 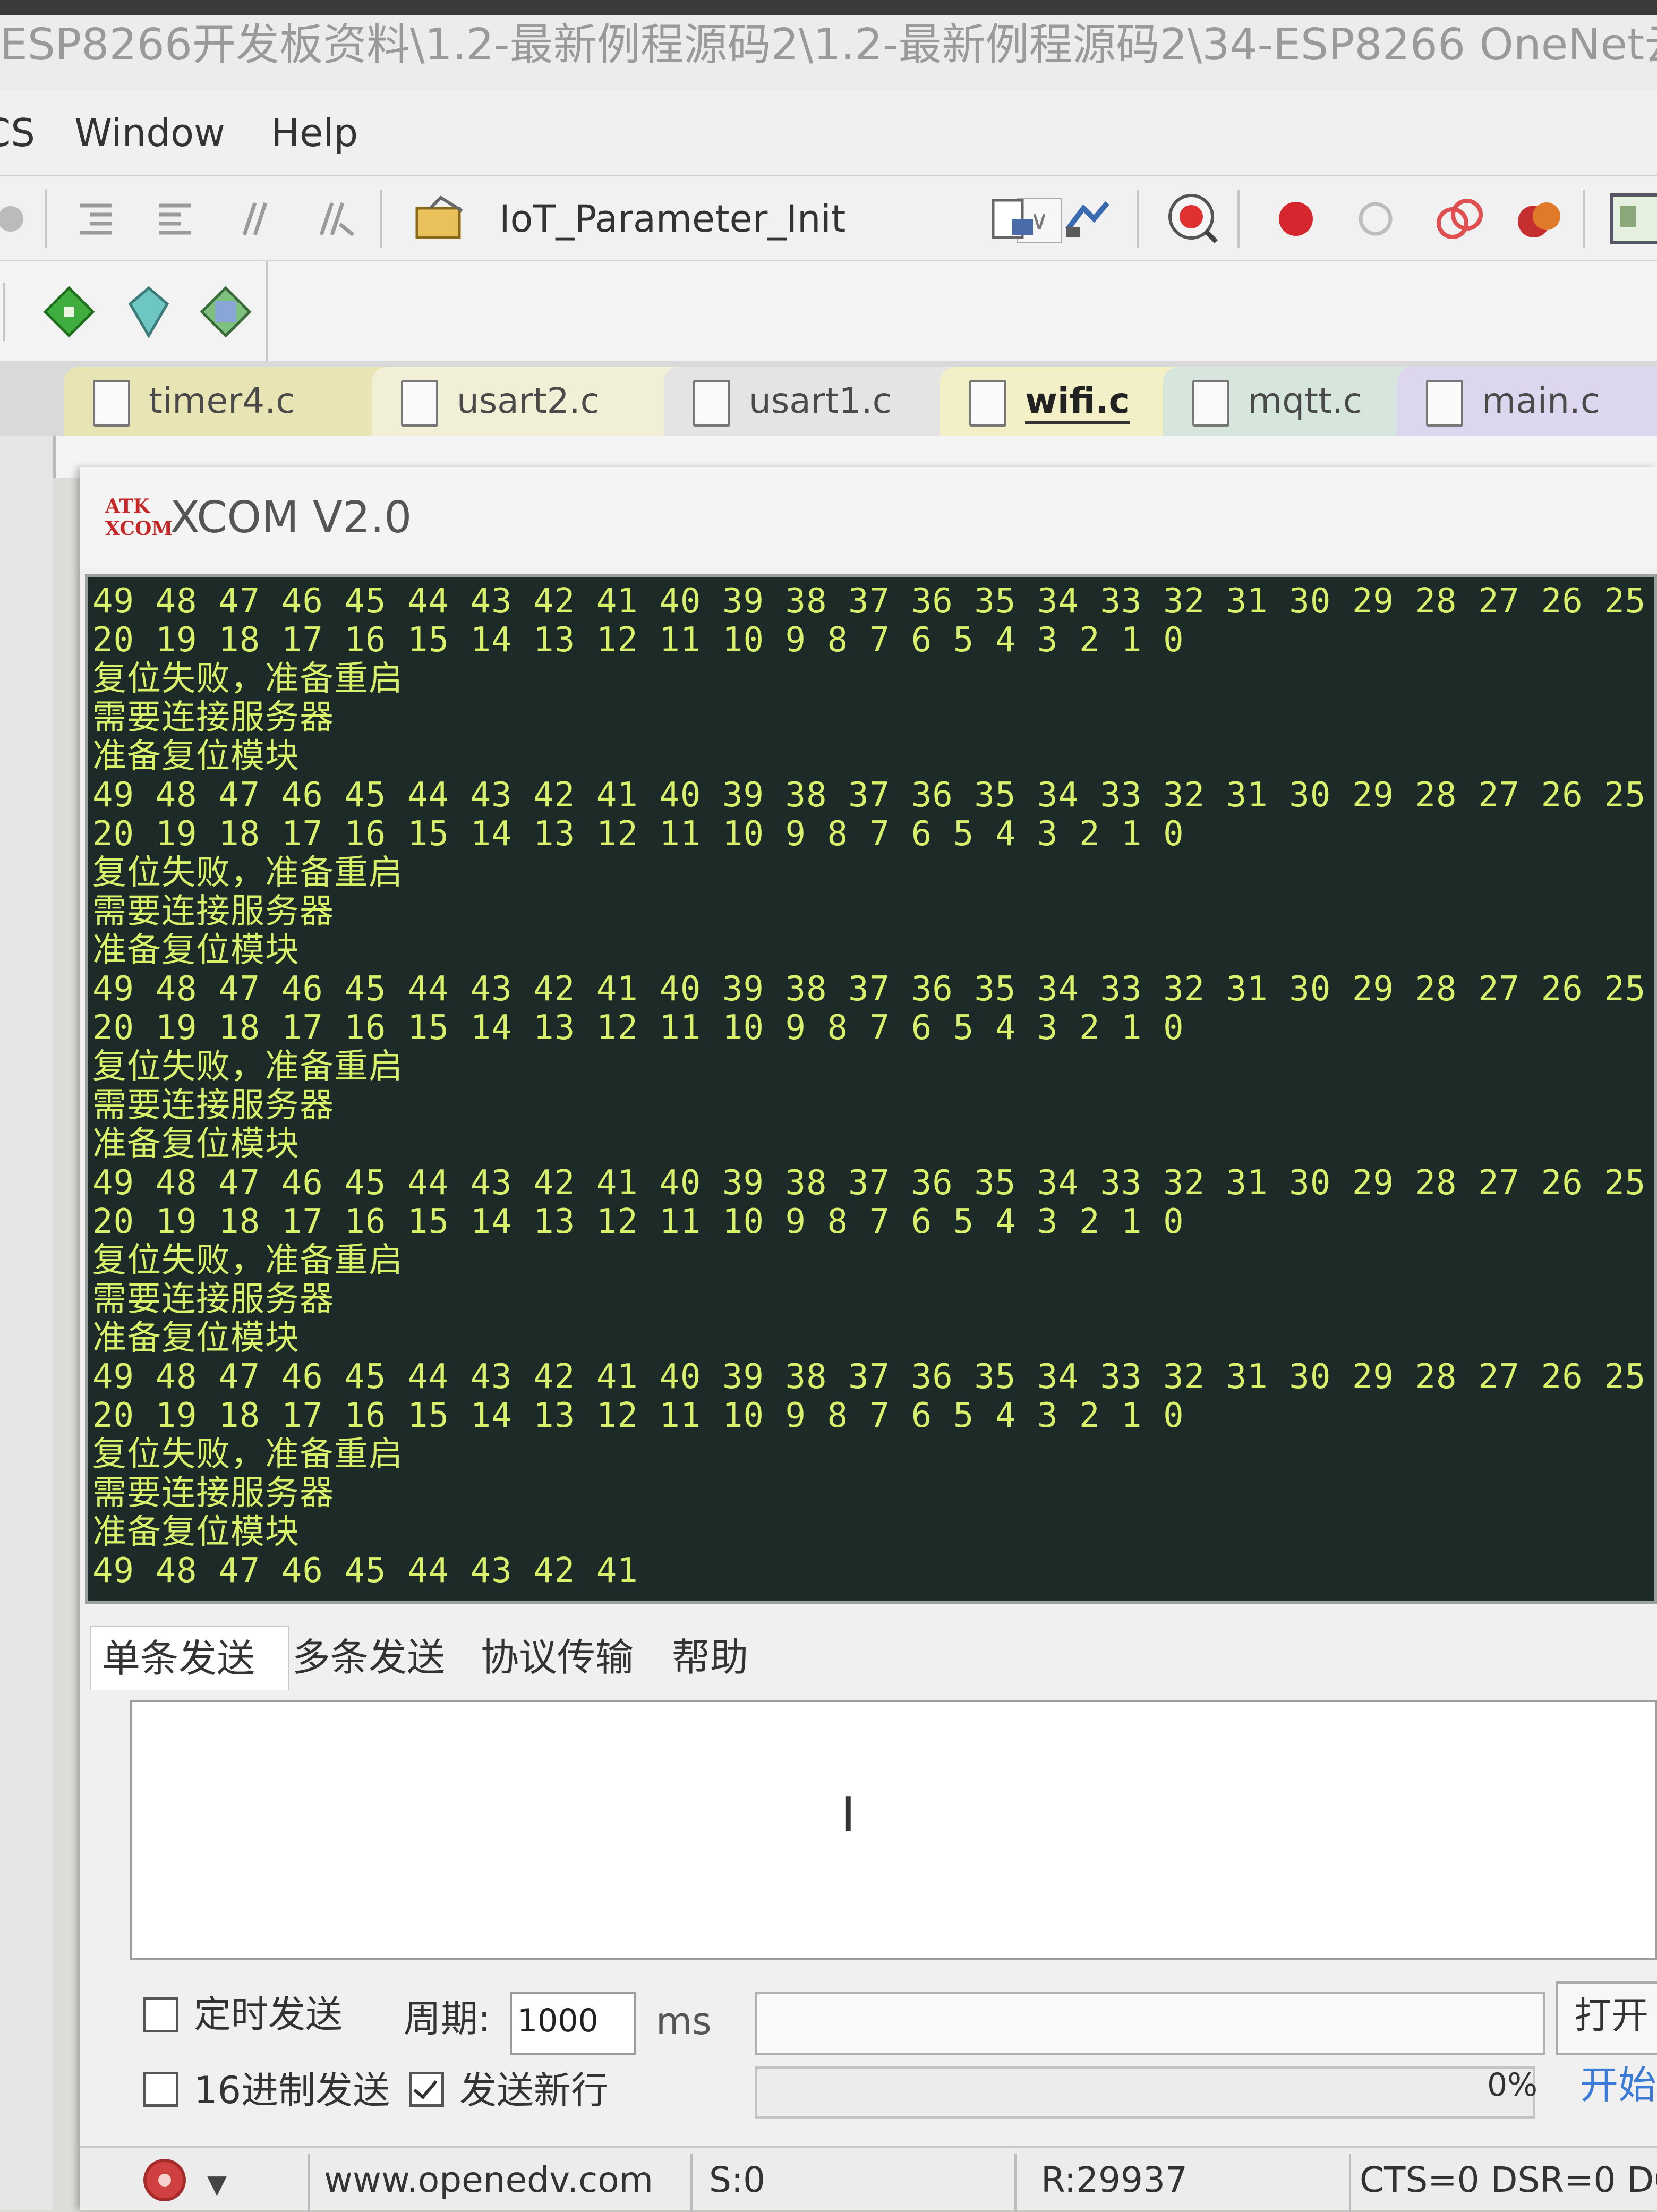 I want to click on tab-label: main.c, so click(x=1541, y=401).